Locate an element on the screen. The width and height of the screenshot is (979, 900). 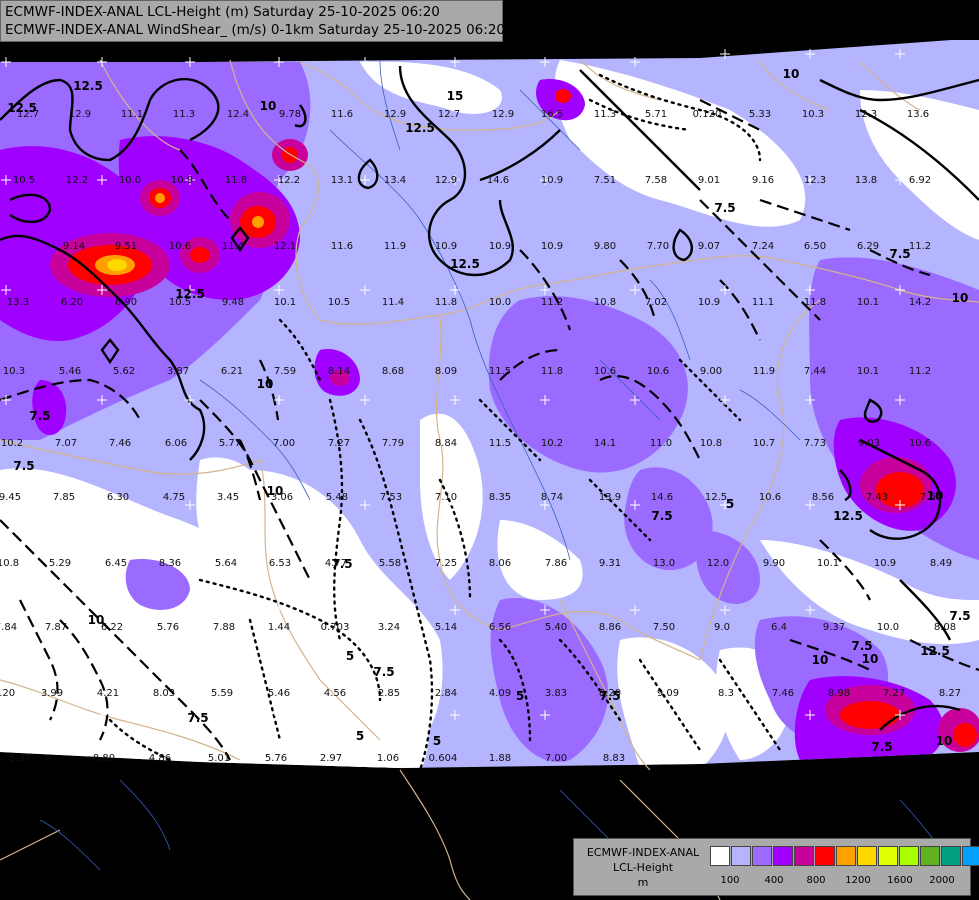
station-value: 4.86 is located at coordinates (160, 758).